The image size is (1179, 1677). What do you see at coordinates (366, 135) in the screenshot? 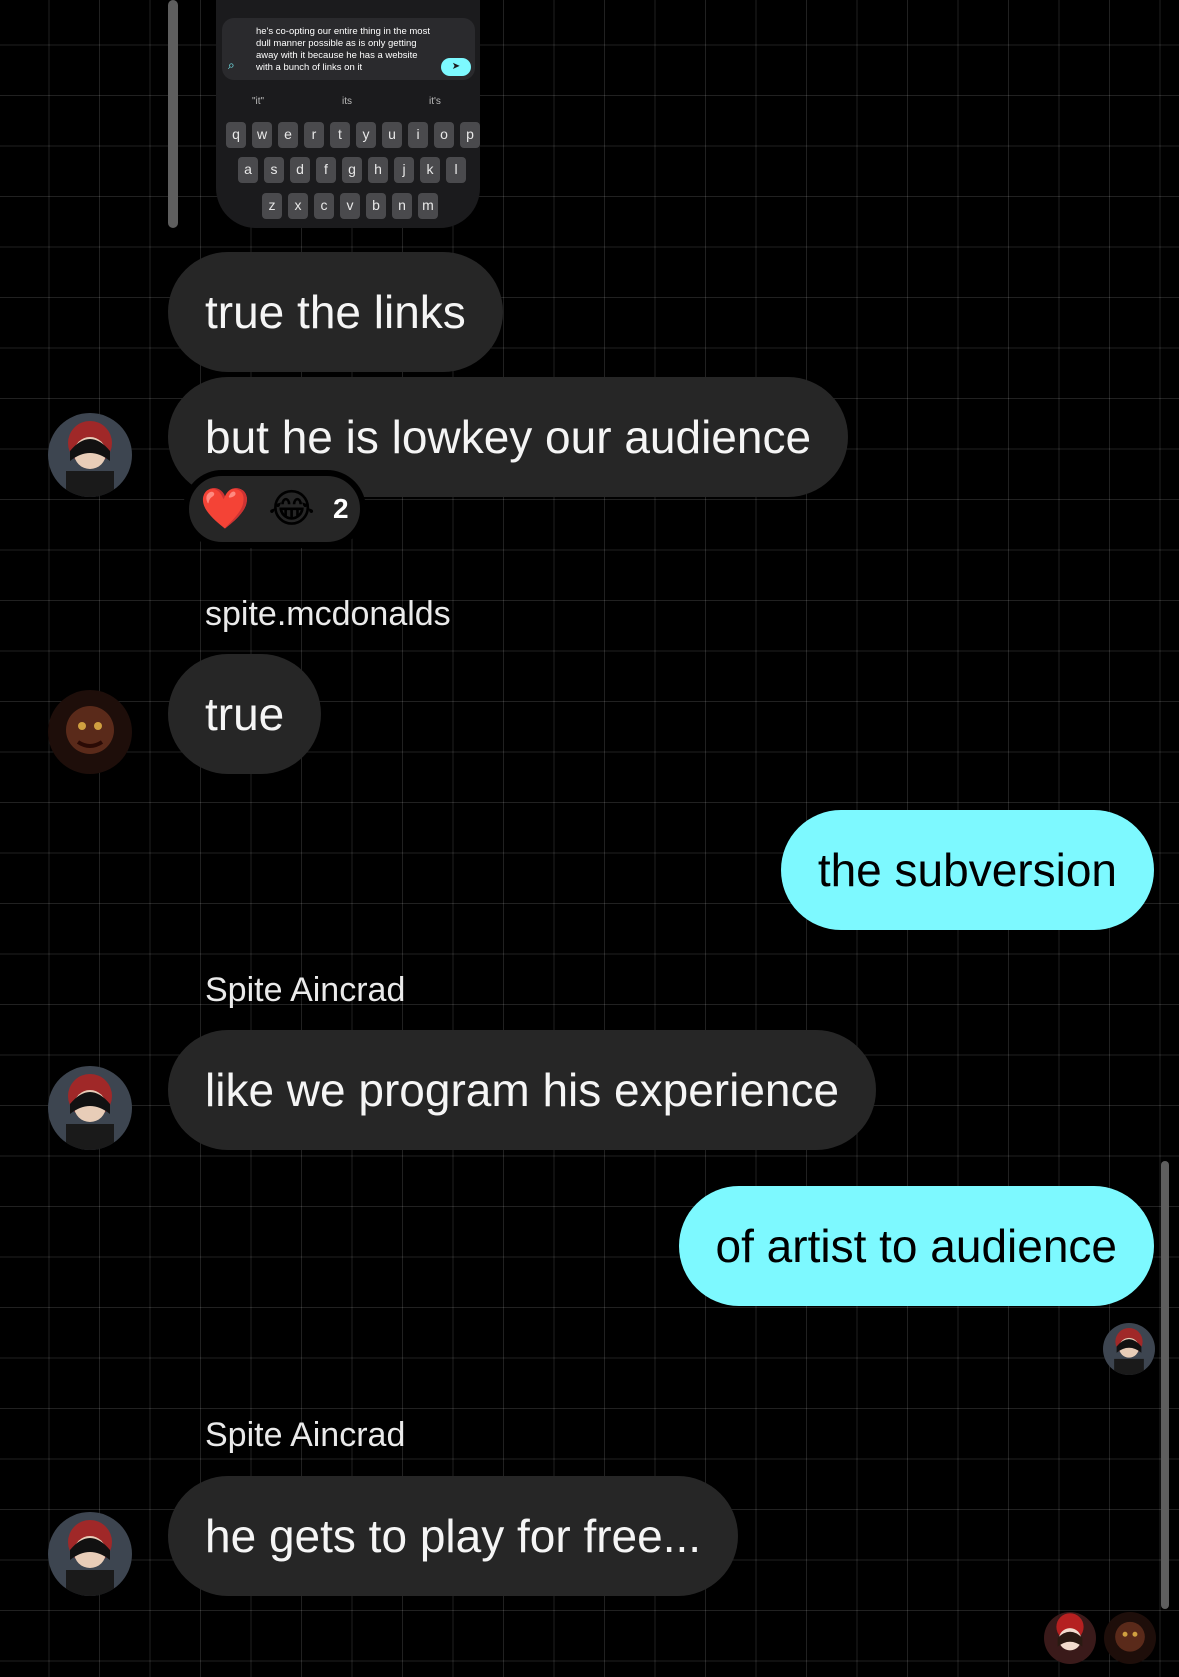
I see `keyboard-key: y` at bounding box center [366, 135].